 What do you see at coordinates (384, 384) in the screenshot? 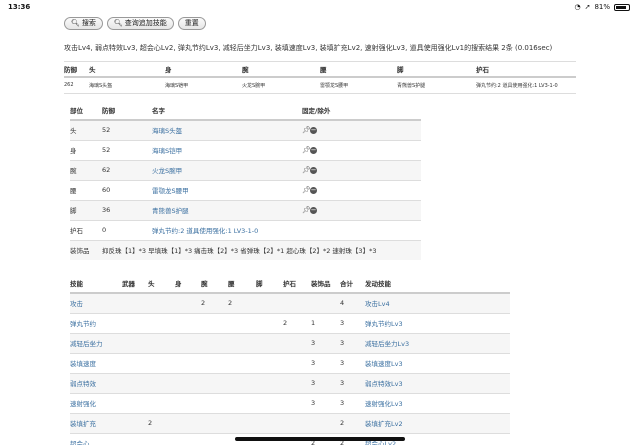
I see `active-skill-link: 弱点特效Lv3` at bounding box center [384, 384].